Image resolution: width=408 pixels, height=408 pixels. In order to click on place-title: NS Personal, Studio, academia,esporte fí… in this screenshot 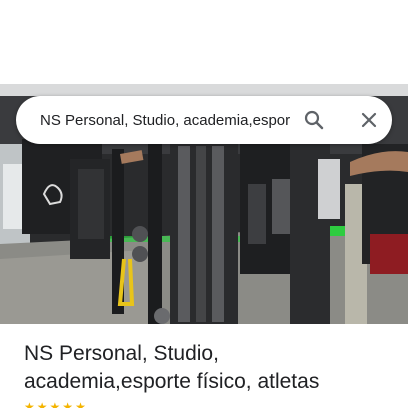, I will do `click(209, 368)`.